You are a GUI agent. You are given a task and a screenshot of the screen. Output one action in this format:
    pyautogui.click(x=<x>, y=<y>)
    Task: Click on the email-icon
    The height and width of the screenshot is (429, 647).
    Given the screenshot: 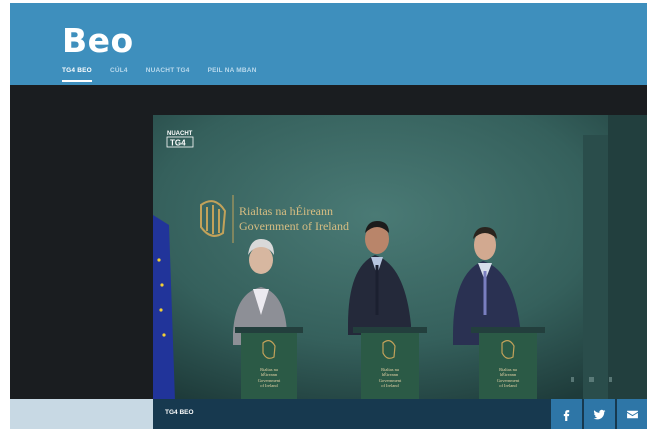 What is the action you would take?
    pyautogui.click(x=632, y=414)
    